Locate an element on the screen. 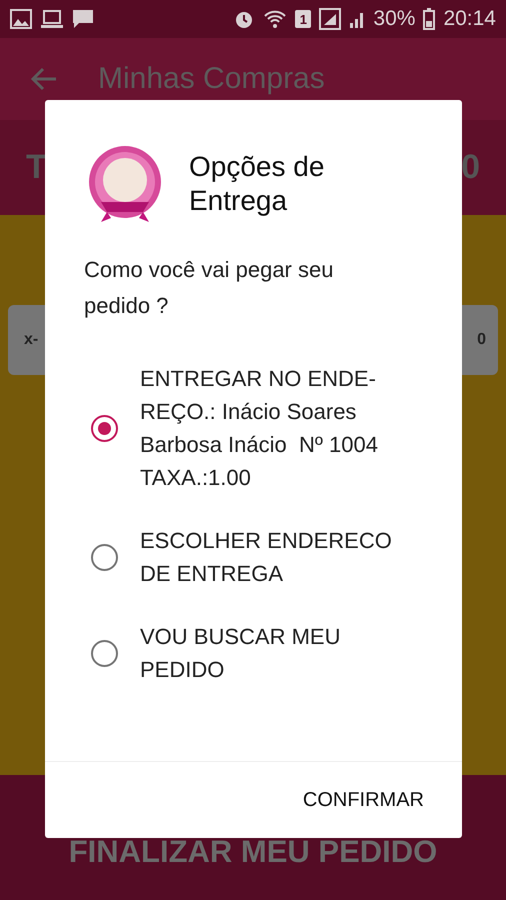  image-icon is located at coordinates (21, 19).